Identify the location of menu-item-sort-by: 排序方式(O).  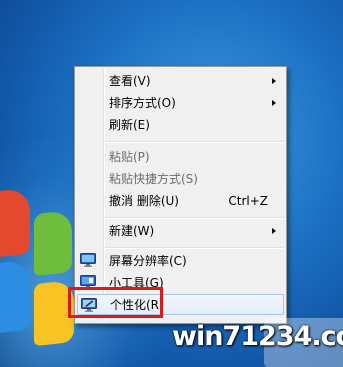
(180, 103).